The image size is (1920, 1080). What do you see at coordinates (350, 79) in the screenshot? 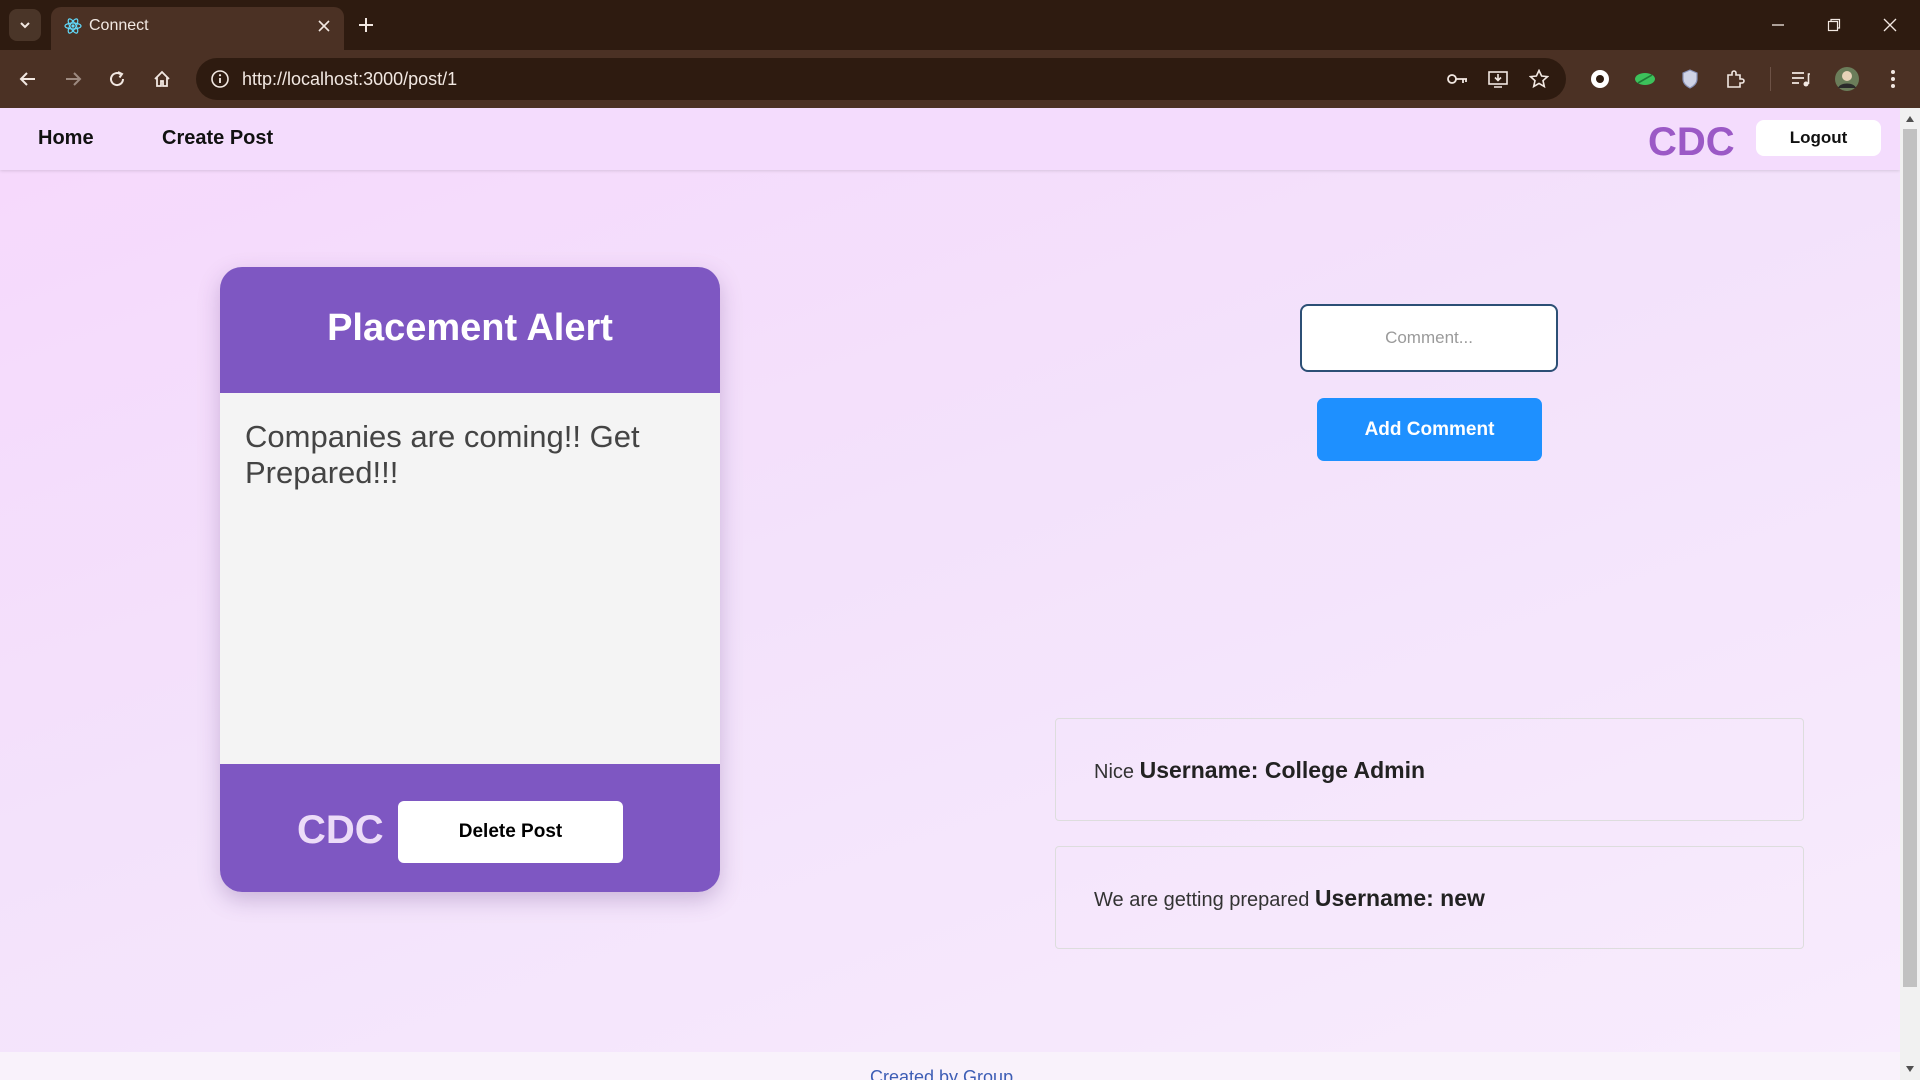
I see `url-text: http://localhost:3000/post/1` at bounding box center [350, 79].